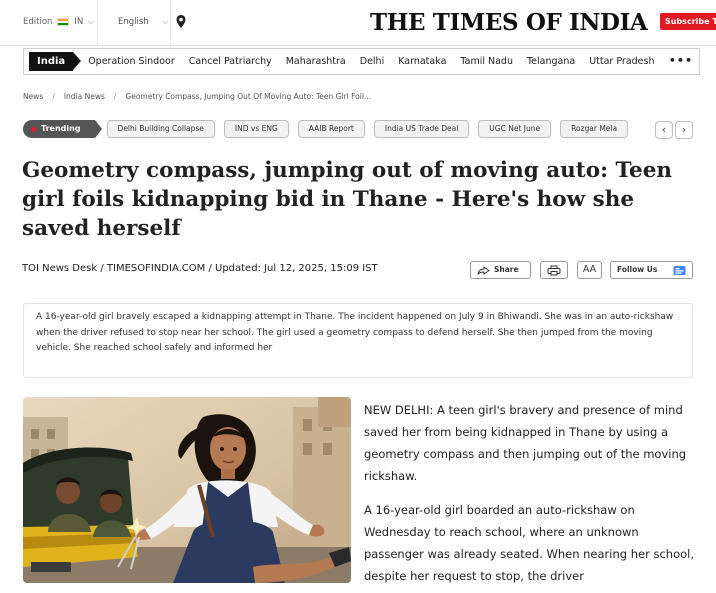 This screenshot has height=593, width=716. I want to click on nav-item-delhi: Delhi, so click(372, 61).